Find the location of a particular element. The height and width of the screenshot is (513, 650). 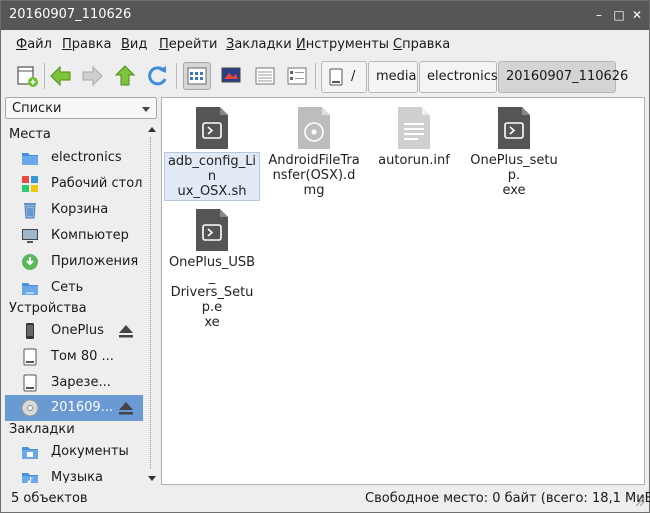

file-item: autorun.inf is located at coordinates (414, 147).